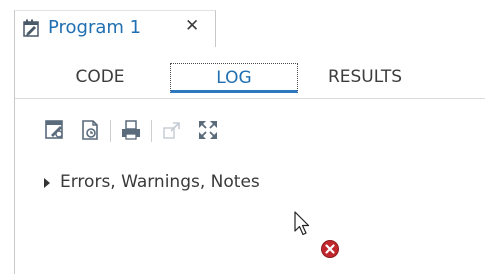 The height and width of the screenshot is (274, 485). Describe the element at coordinates (160, 182) in the screenshot. I see `log-section-label: Errors, Warnings, Notes` at that location.